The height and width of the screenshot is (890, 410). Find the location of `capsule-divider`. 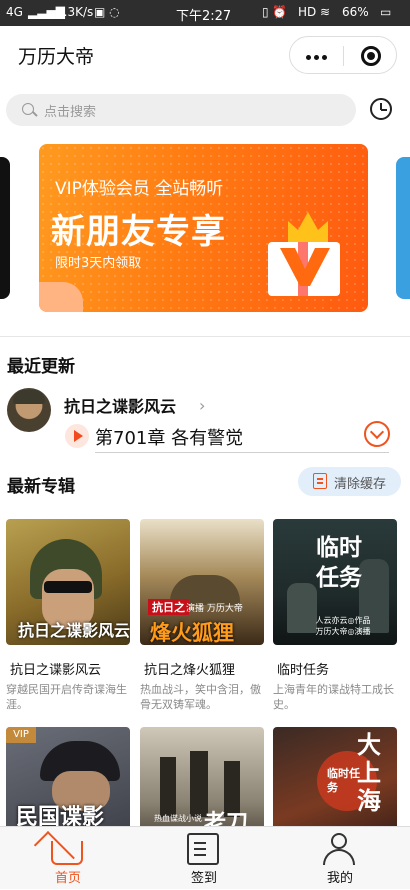

capsule-divider is located at coordinates (343, 56).